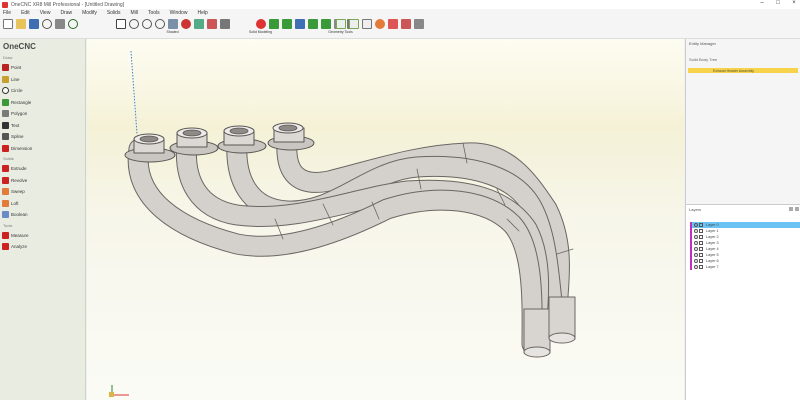 This screenshot has height=400, width=800. Describe the element at coordinates (743, 70) in the screenshot. I see `tree-selected-item: Exhaust Header Assembly` at that location.